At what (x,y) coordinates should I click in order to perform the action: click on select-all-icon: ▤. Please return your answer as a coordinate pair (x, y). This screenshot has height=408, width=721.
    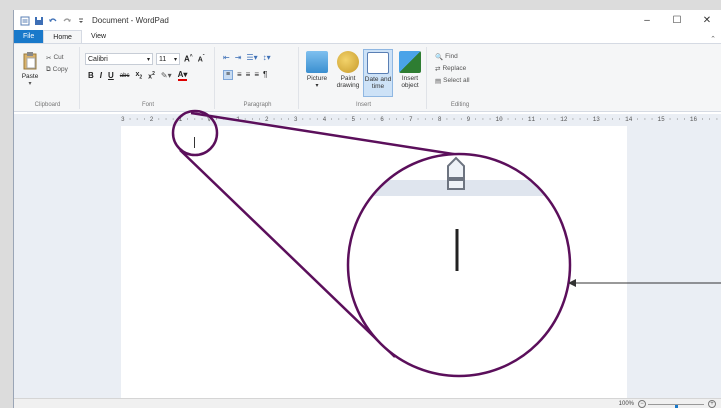
    Looking at the image, I should click on (438, 81).